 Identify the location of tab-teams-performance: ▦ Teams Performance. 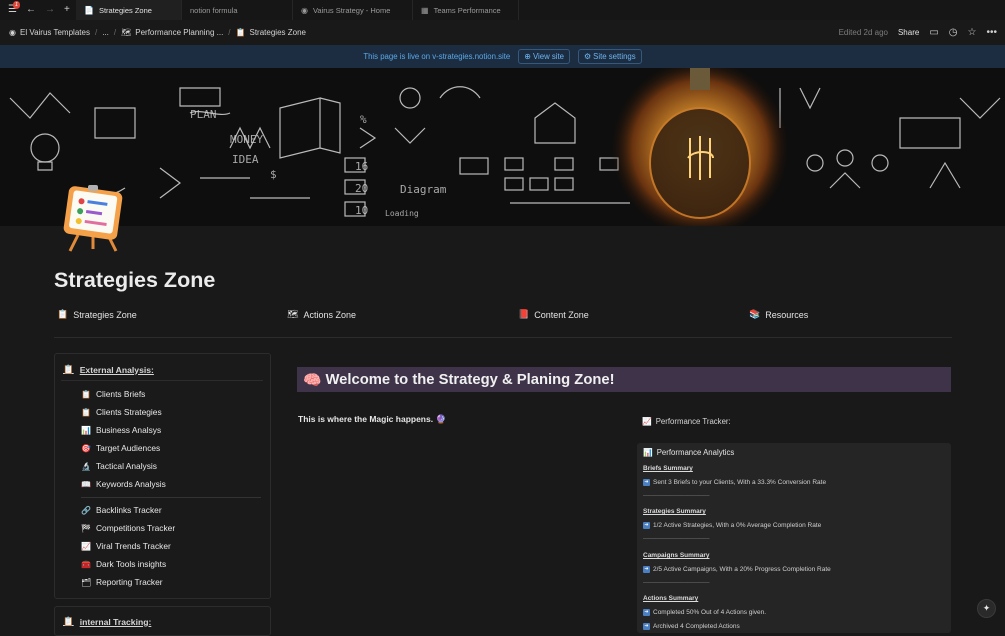
(466, 10).